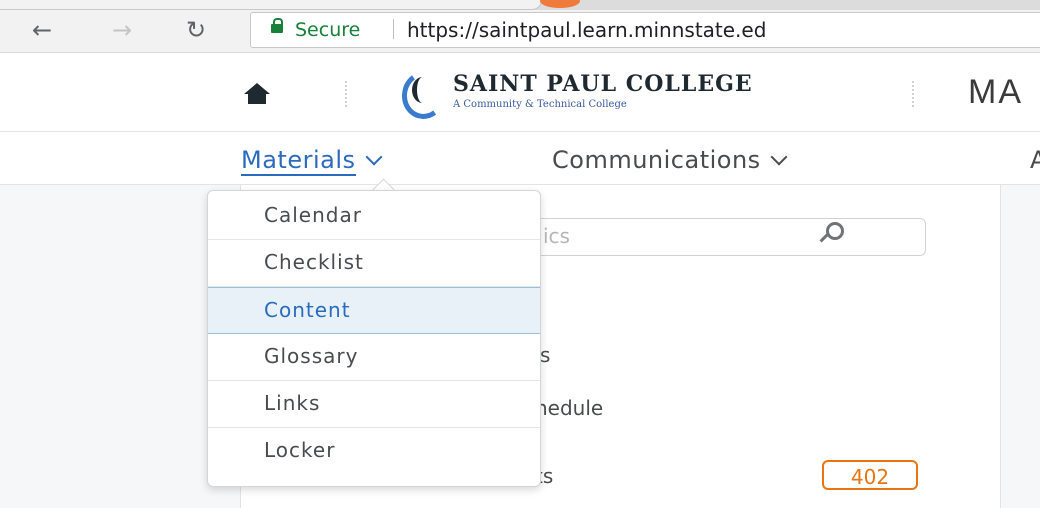 The height and width of the screenshot is (508, 1040). Describe the element at coordinates (374, 263) in the screenshot. I see `menu-item-checklist: Checklist` at that location.